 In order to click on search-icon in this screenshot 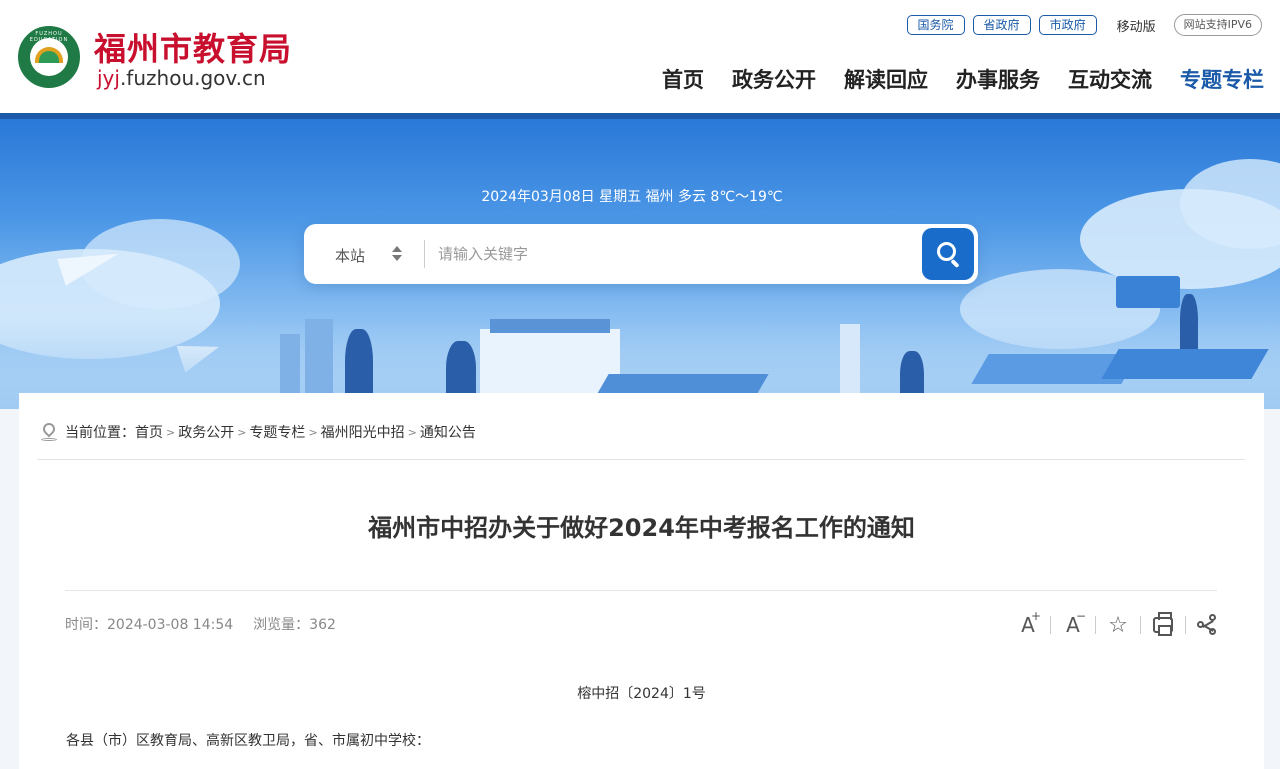, I will do `click(946, 251)`.